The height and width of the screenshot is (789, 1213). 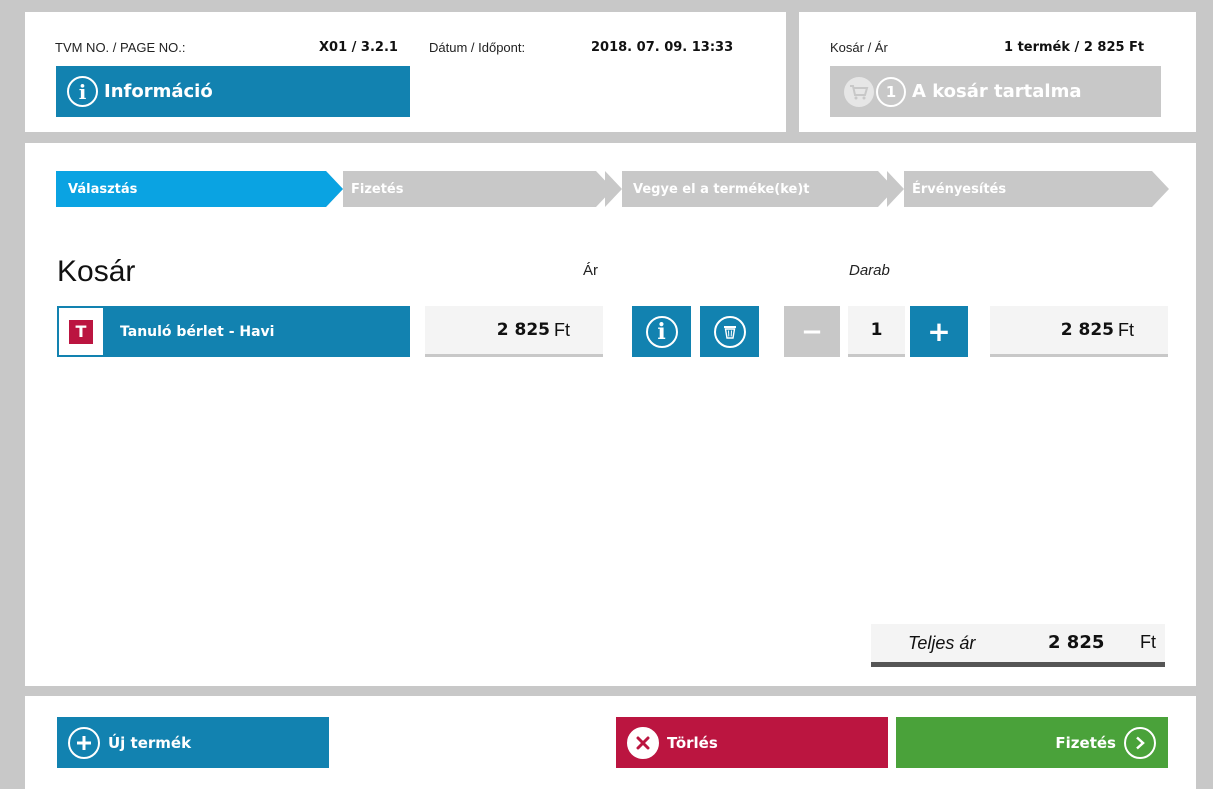 What do you see at coordinates (103, 189) in the screenshot?
I see `step-label: Választás` at bounding box center [103, 189].